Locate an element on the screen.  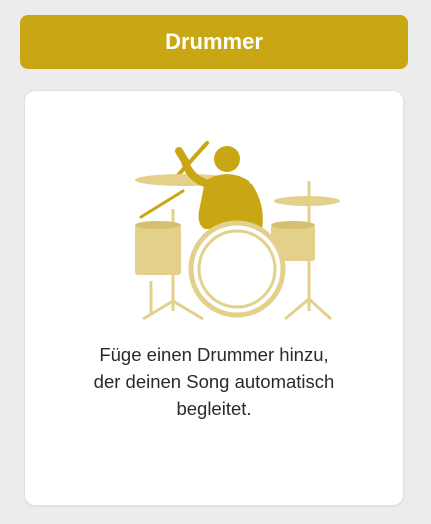
description-line: begleitet. is located at coordinates (214, 408).